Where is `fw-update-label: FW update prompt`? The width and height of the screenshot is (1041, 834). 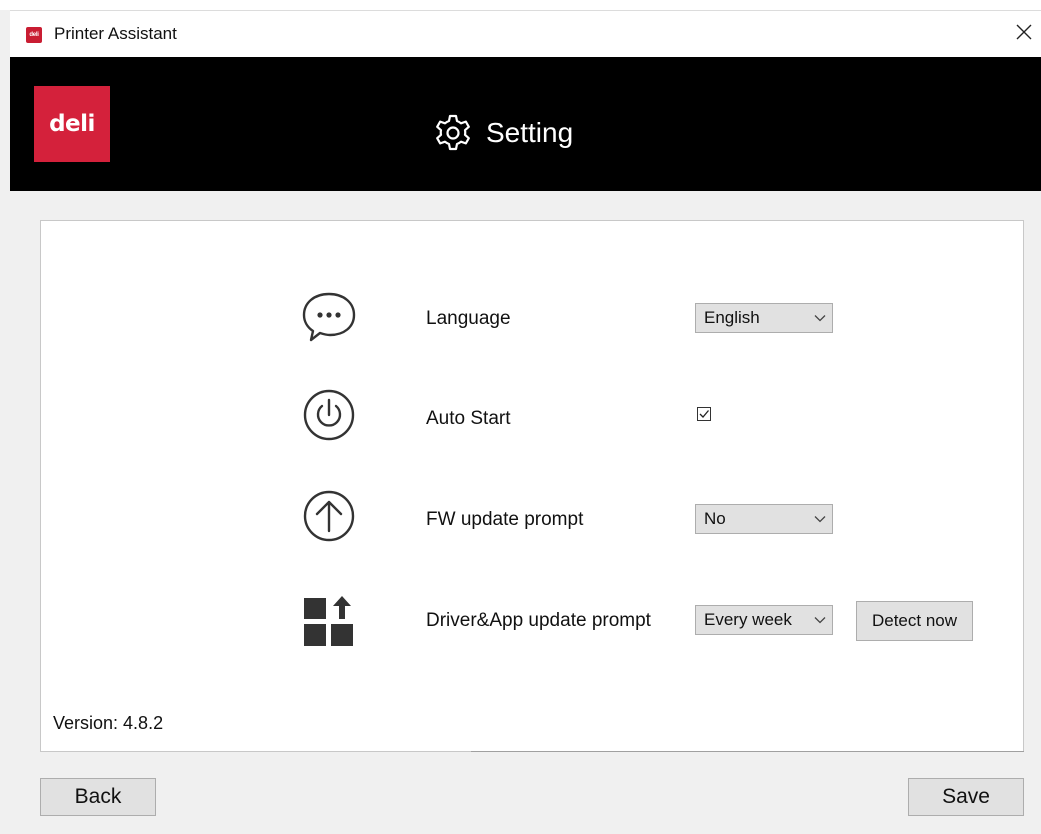 fw-update-label: FW update prompt is located at coordinates (505, 519).